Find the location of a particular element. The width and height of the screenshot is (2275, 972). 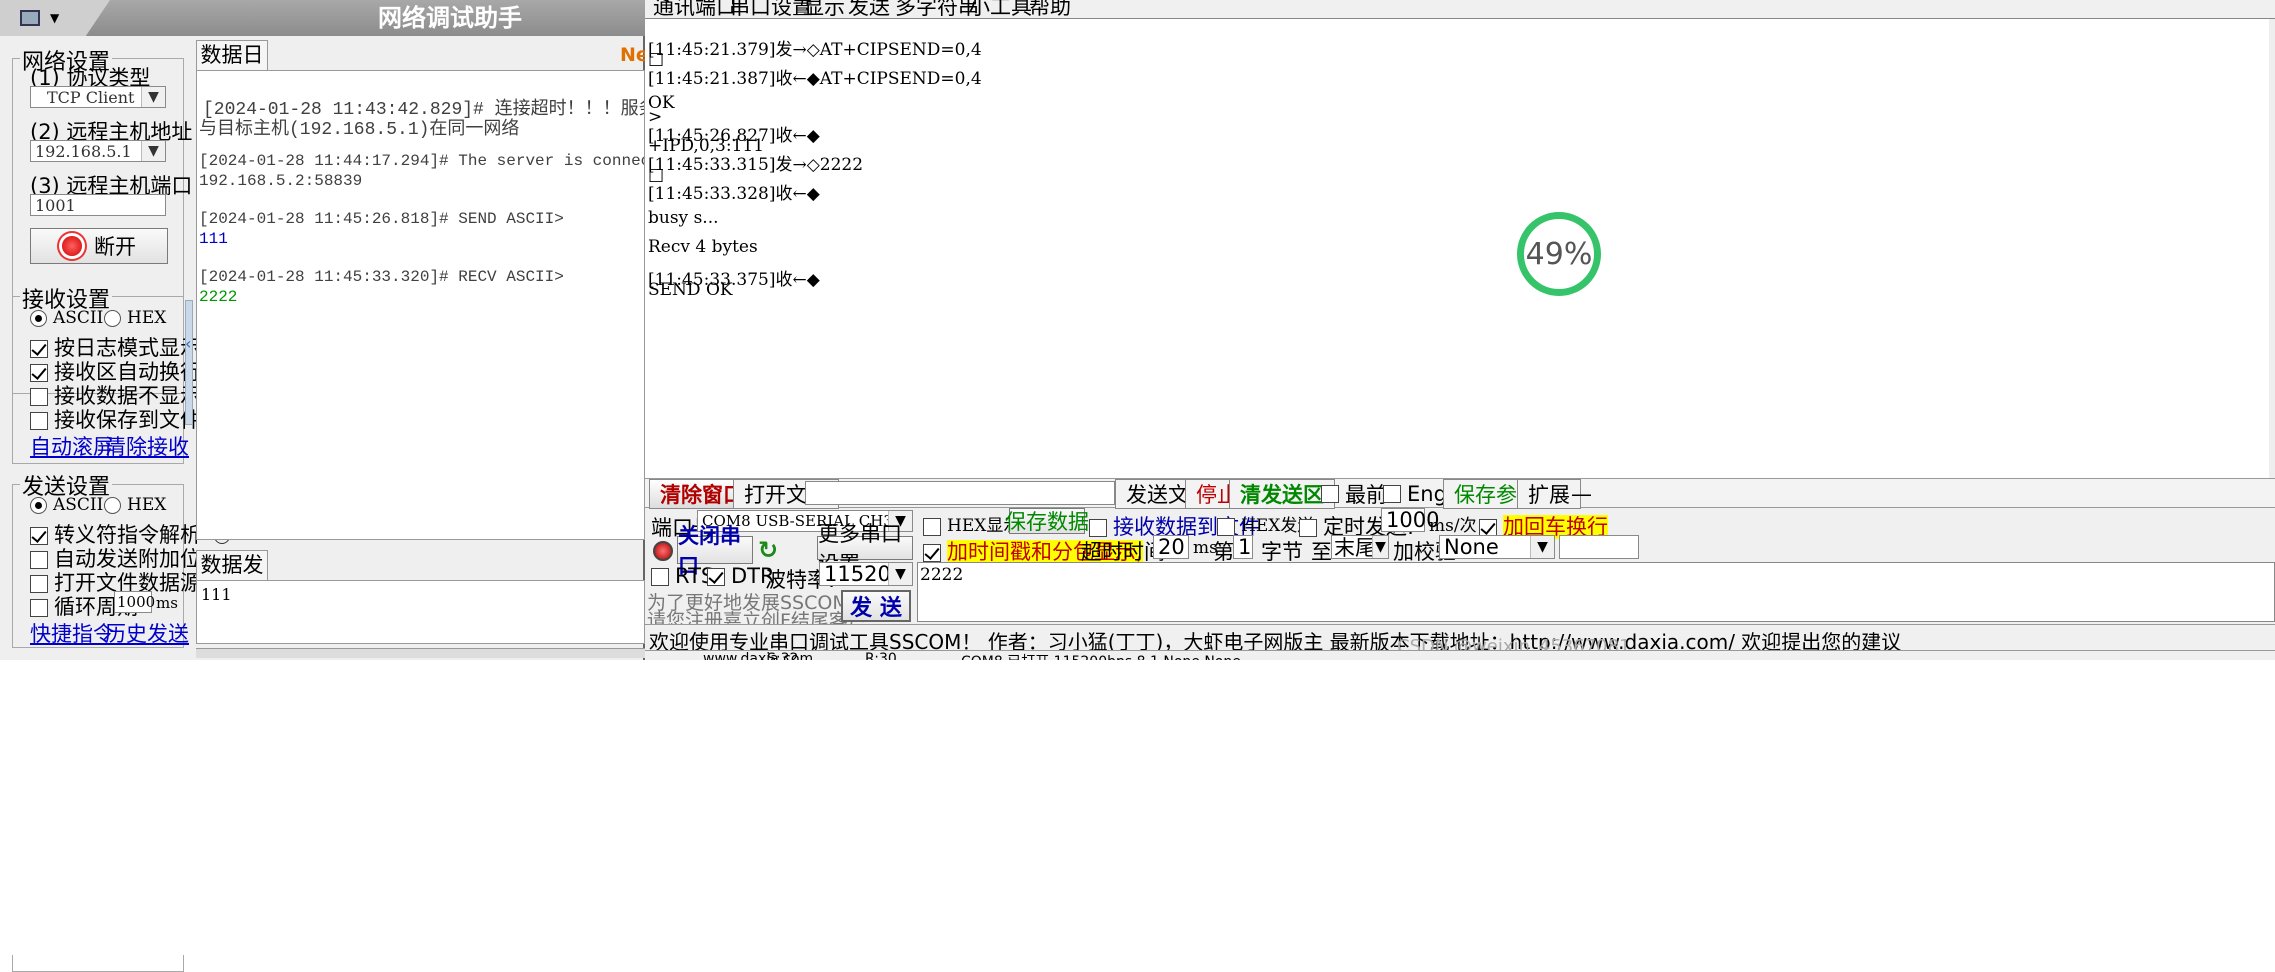

recv-hex-radio: HEX is located at coordinates (135, 318).